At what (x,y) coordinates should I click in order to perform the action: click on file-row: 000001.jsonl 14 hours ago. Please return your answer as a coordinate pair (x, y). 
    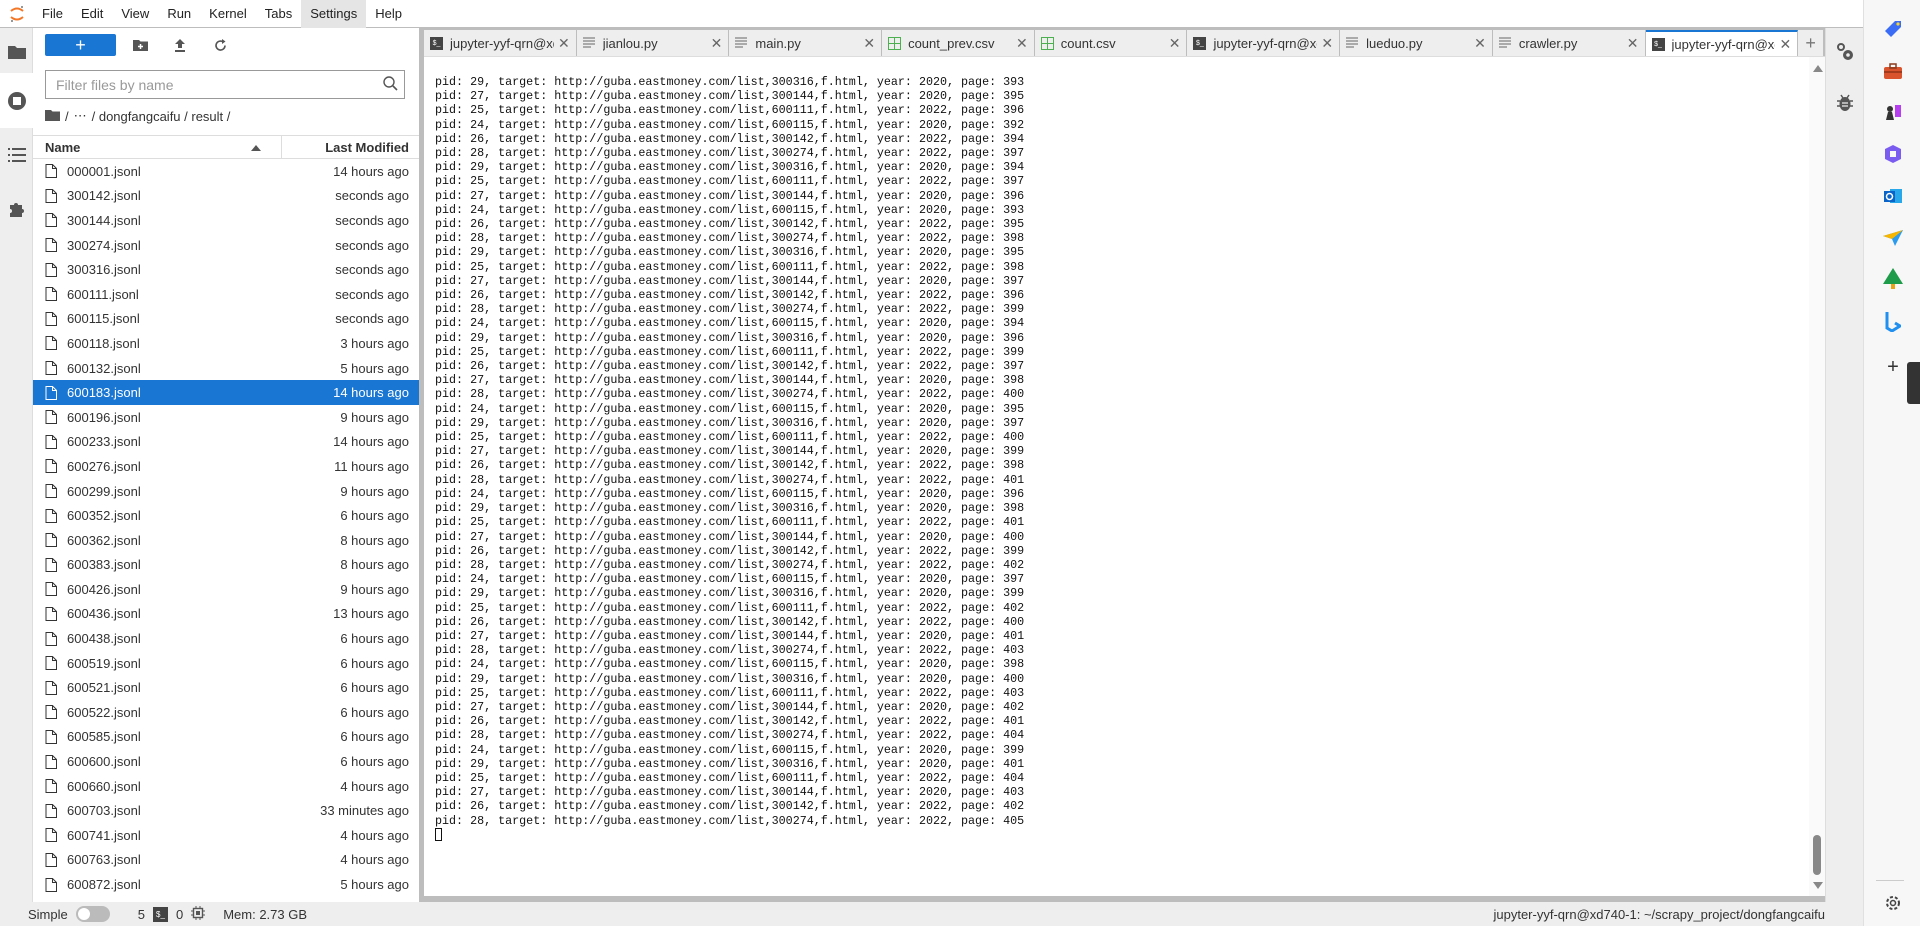
    Looking at the image, I should click on (226, 171).